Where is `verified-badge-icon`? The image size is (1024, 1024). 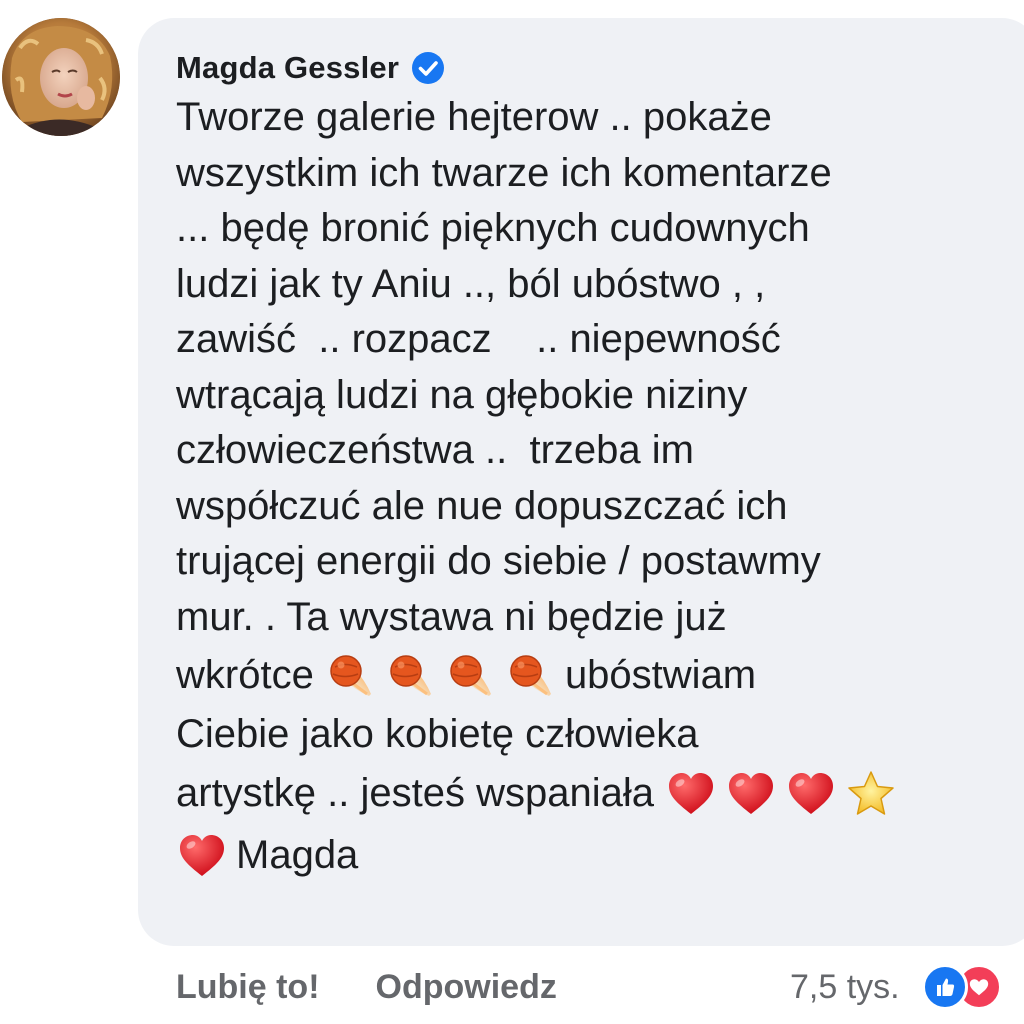 verified-badge-icon is located at coordinates (428, 68).